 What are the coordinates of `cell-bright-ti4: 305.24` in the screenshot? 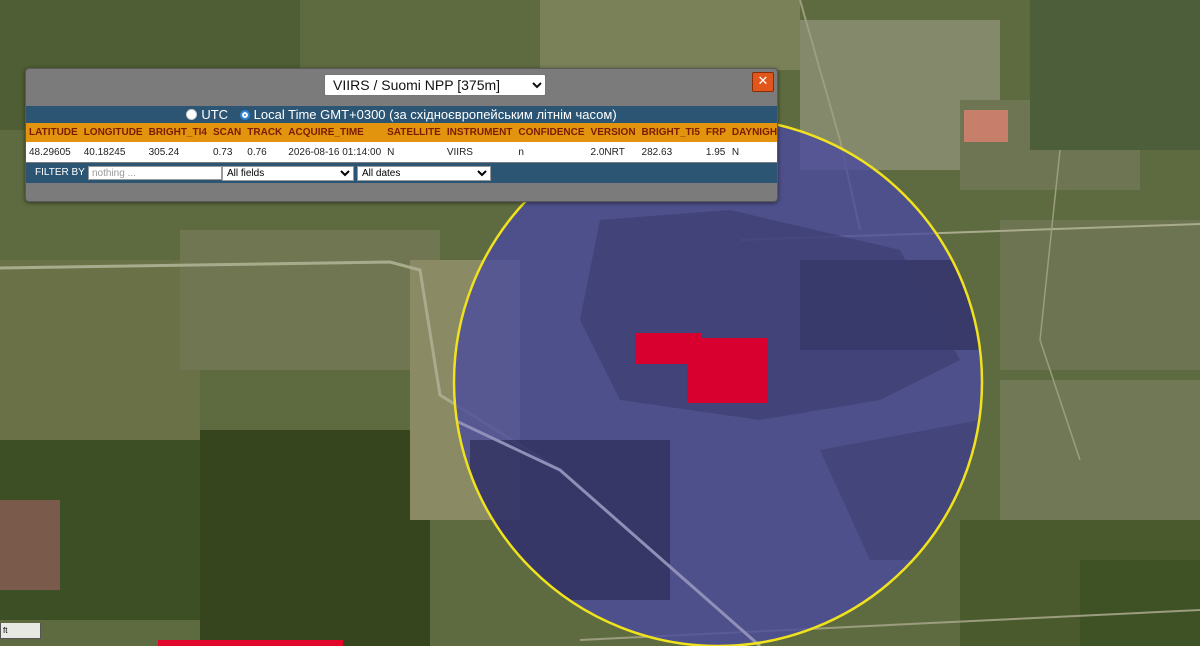 It's located at (177, 152).